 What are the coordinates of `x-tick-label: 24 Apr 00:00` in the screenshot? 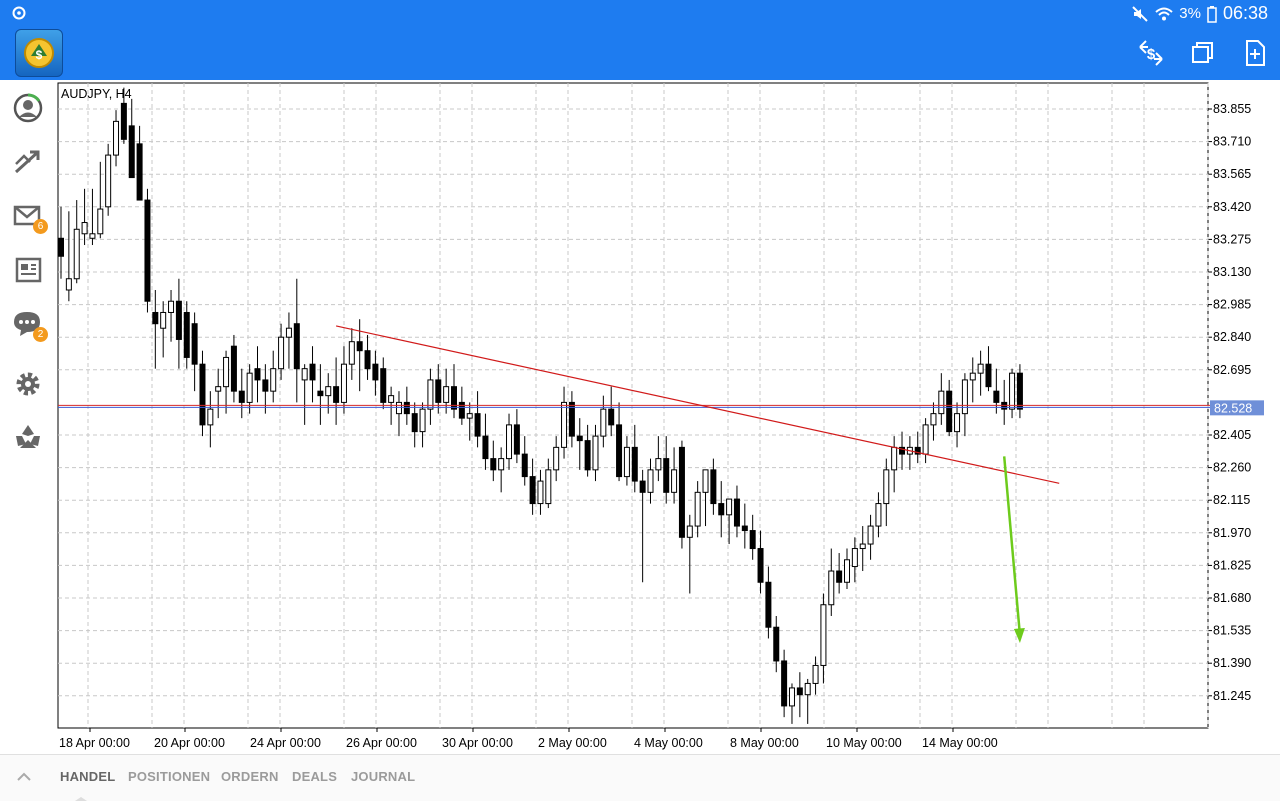 It's located at (285, 743).